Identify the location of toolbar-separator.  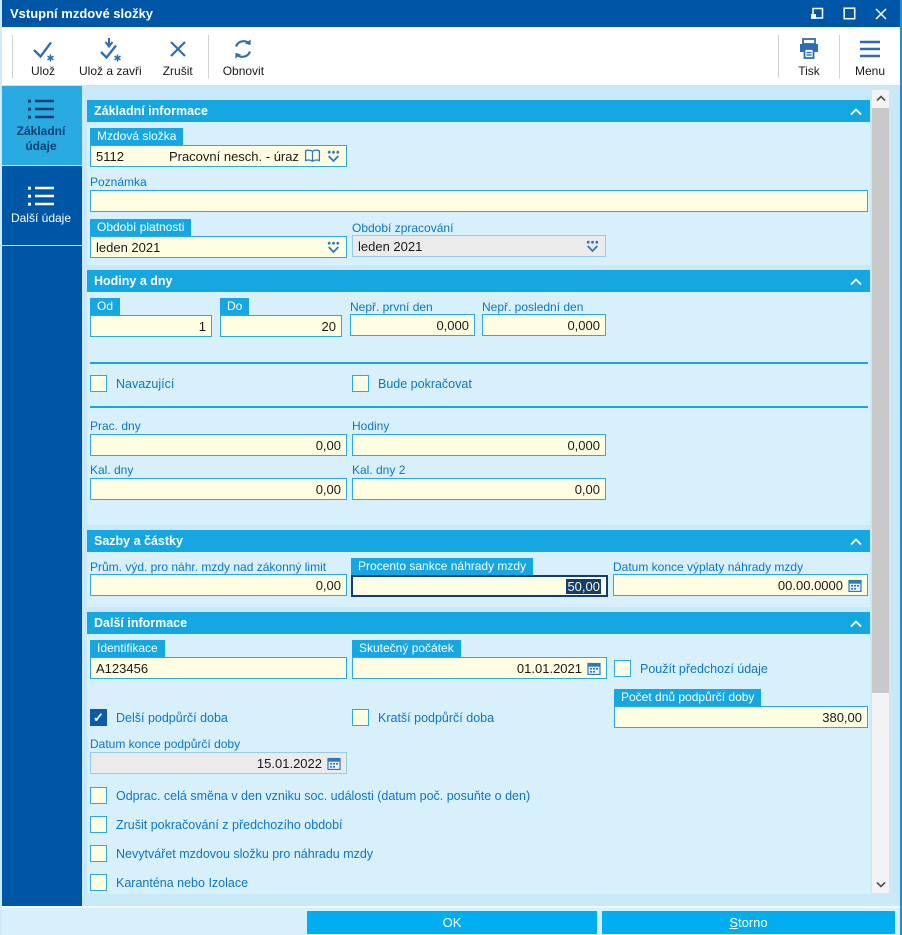
(778, 56).